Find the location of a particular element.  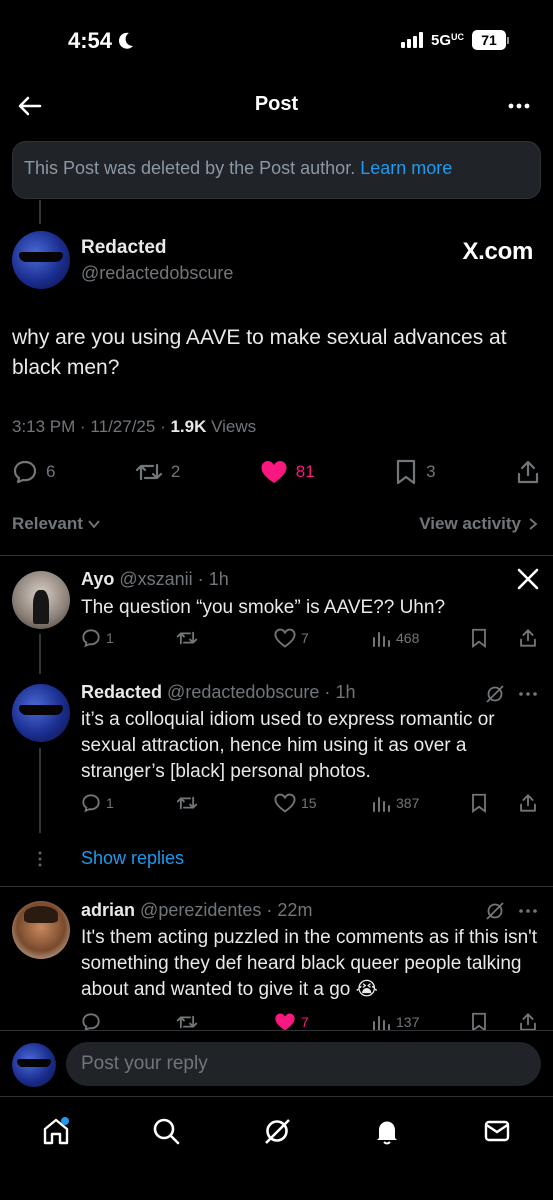

repost-count: 2 is located at coordinates (175, 471).